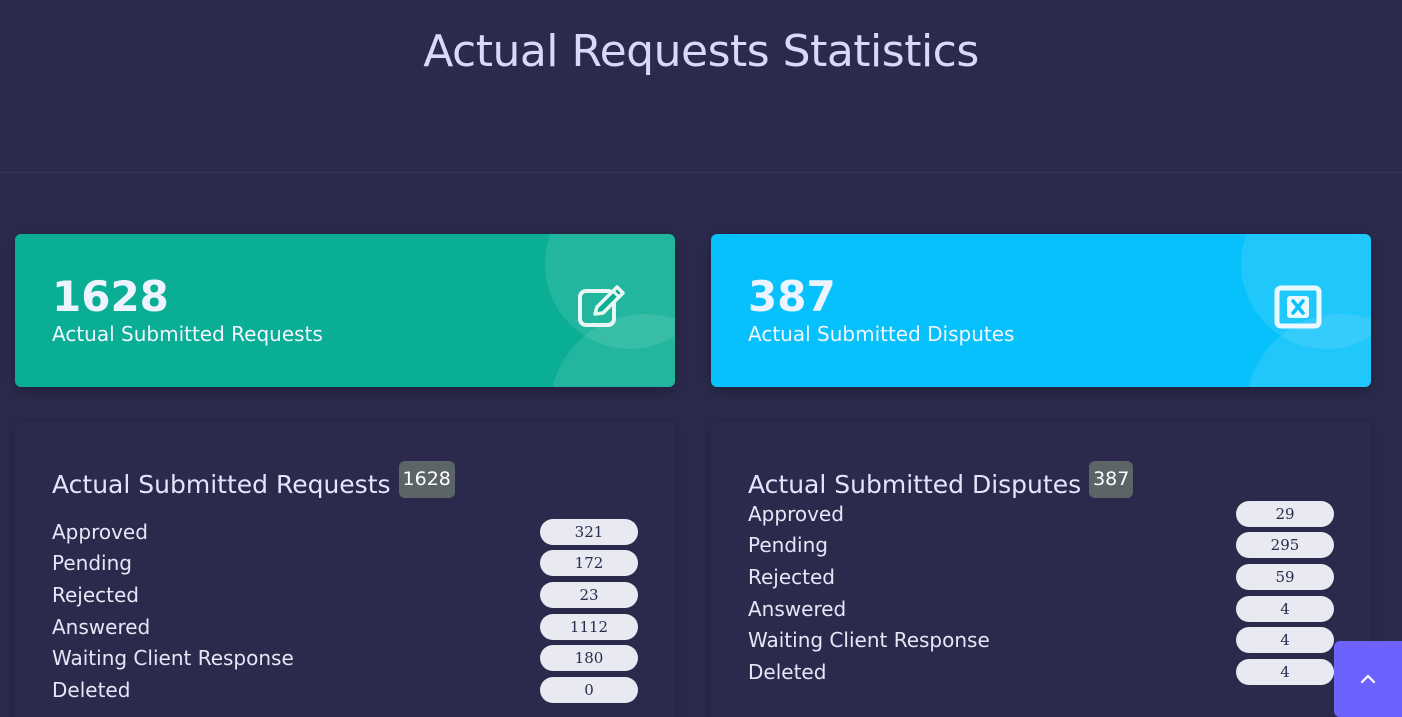 This screenshot has height=717, width=1402. I want to click on disputes-label: Actual Submitted Disputes, so click(881, 334).